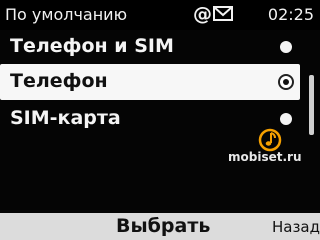 The image size is (320, 240). Describe the element at coordinates (286, 82) in the screenshot. I see `radio-button-selected` at that location.